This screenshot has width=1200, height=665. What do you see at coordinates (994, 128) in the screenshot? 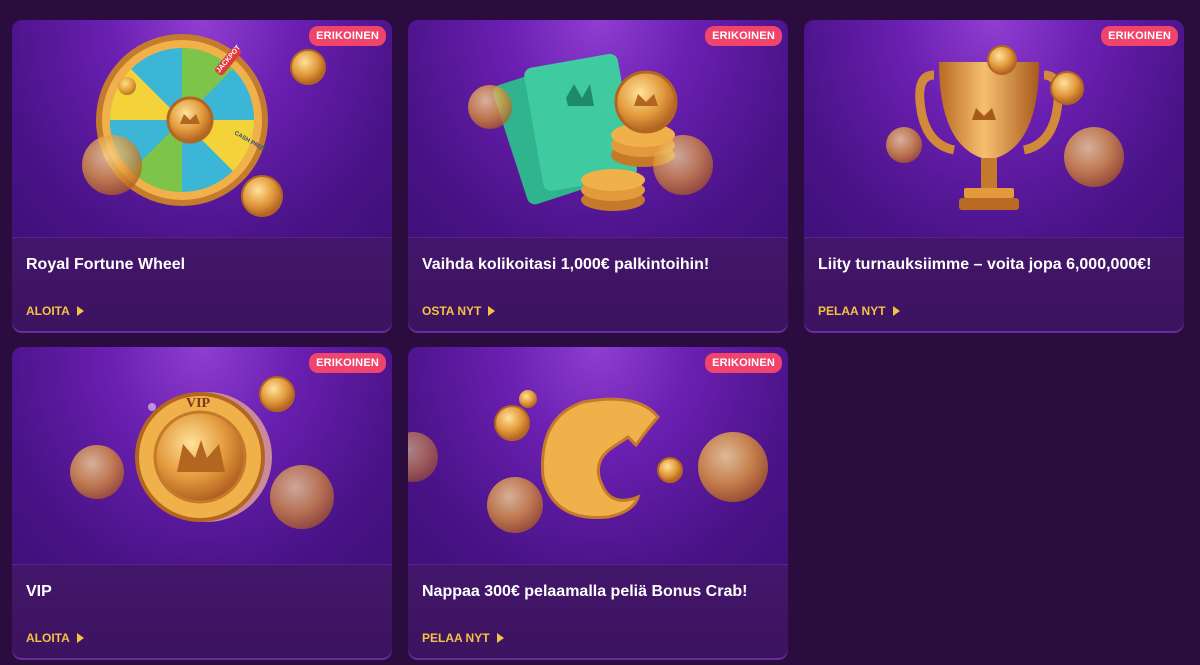
I see `trophy-illustration` at bounding box center [994, 128].